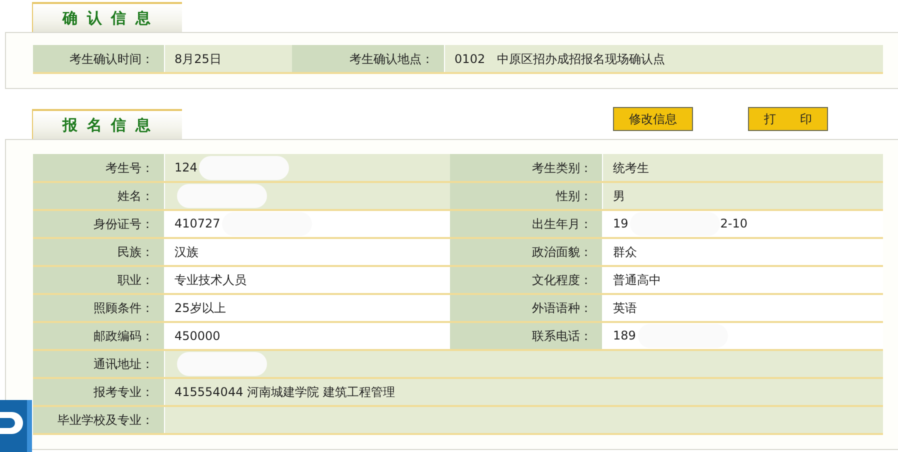  Describe the element at coordinates (98, 168) in the screenshot. I see `field-label: 考生号：` at that location.